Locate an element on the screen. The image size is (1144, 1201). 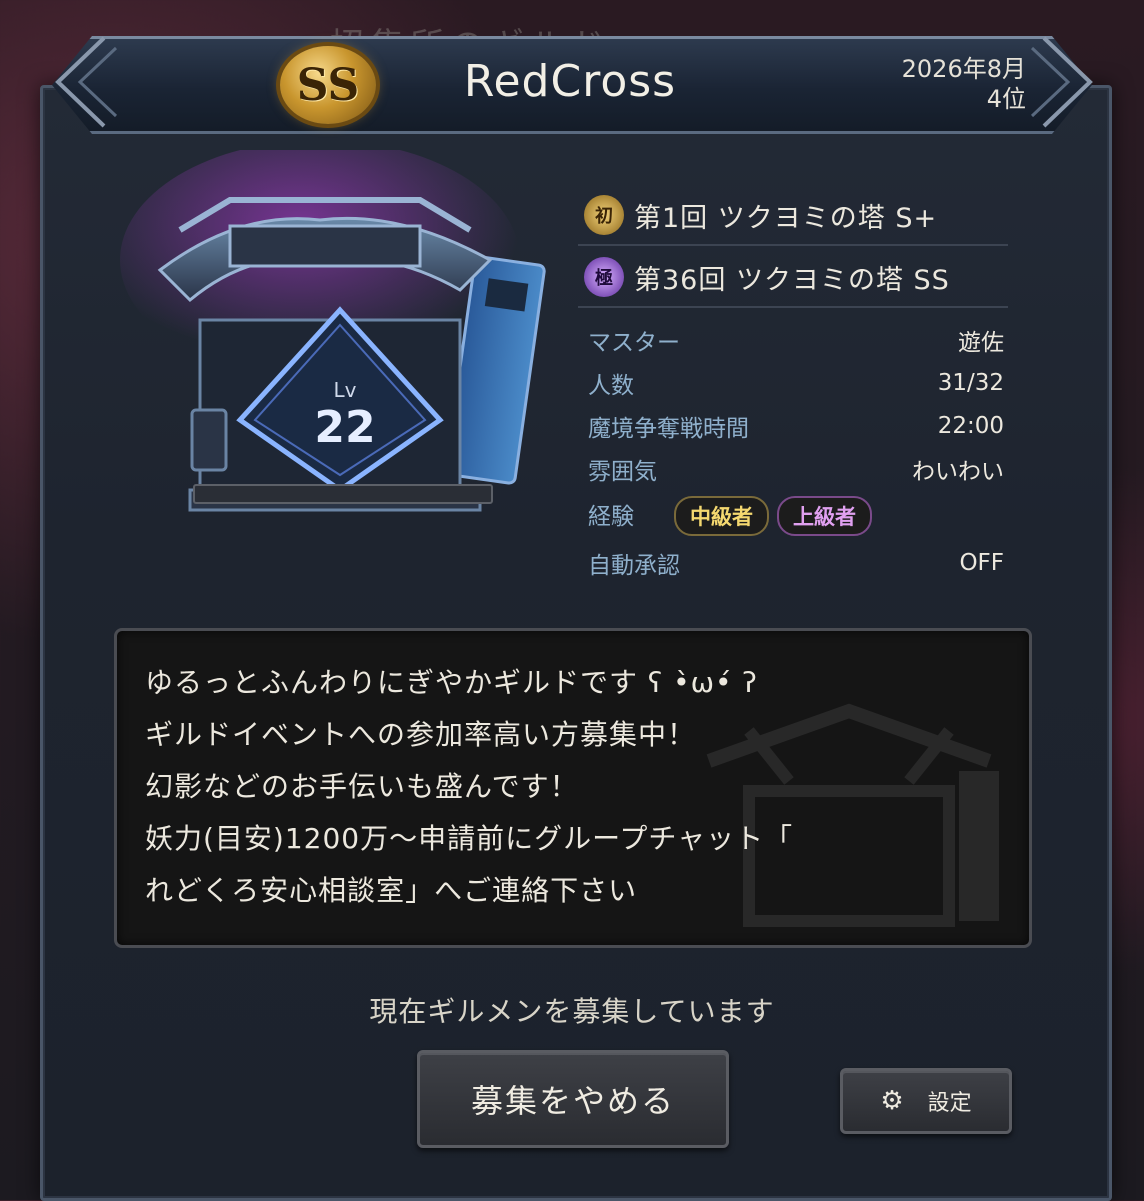
banner-right-ornament is located at coordinates (1061, 82).